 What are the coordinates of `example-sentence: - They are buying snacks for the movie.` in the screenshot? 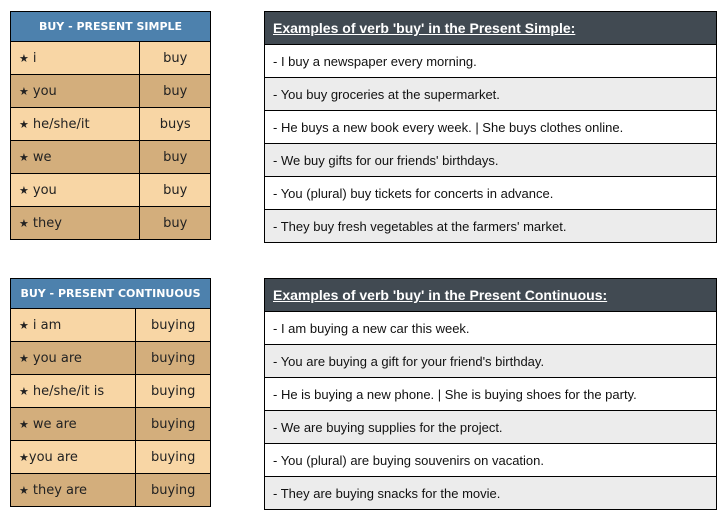 It's located at (490, 493).